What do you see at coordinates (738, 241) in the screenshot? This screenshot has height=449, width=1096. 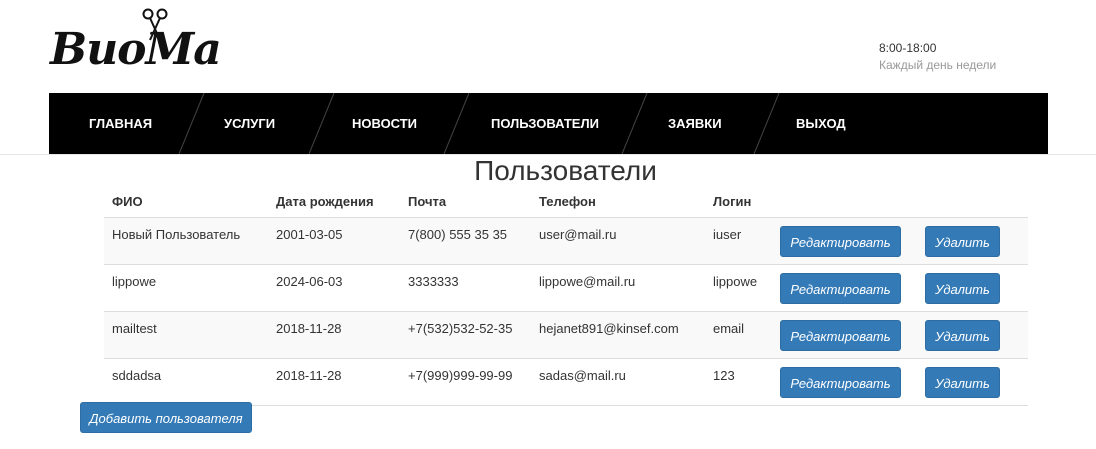 I see `cell-login: iuser` at bounding box center [738, 241].